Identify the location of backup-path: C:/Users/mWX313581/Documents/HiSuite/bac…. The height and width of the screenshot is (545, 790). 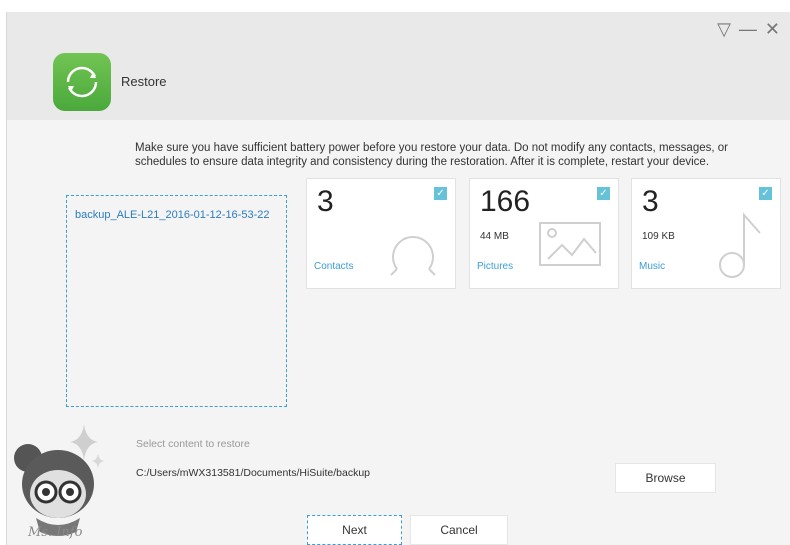
(253, 473).